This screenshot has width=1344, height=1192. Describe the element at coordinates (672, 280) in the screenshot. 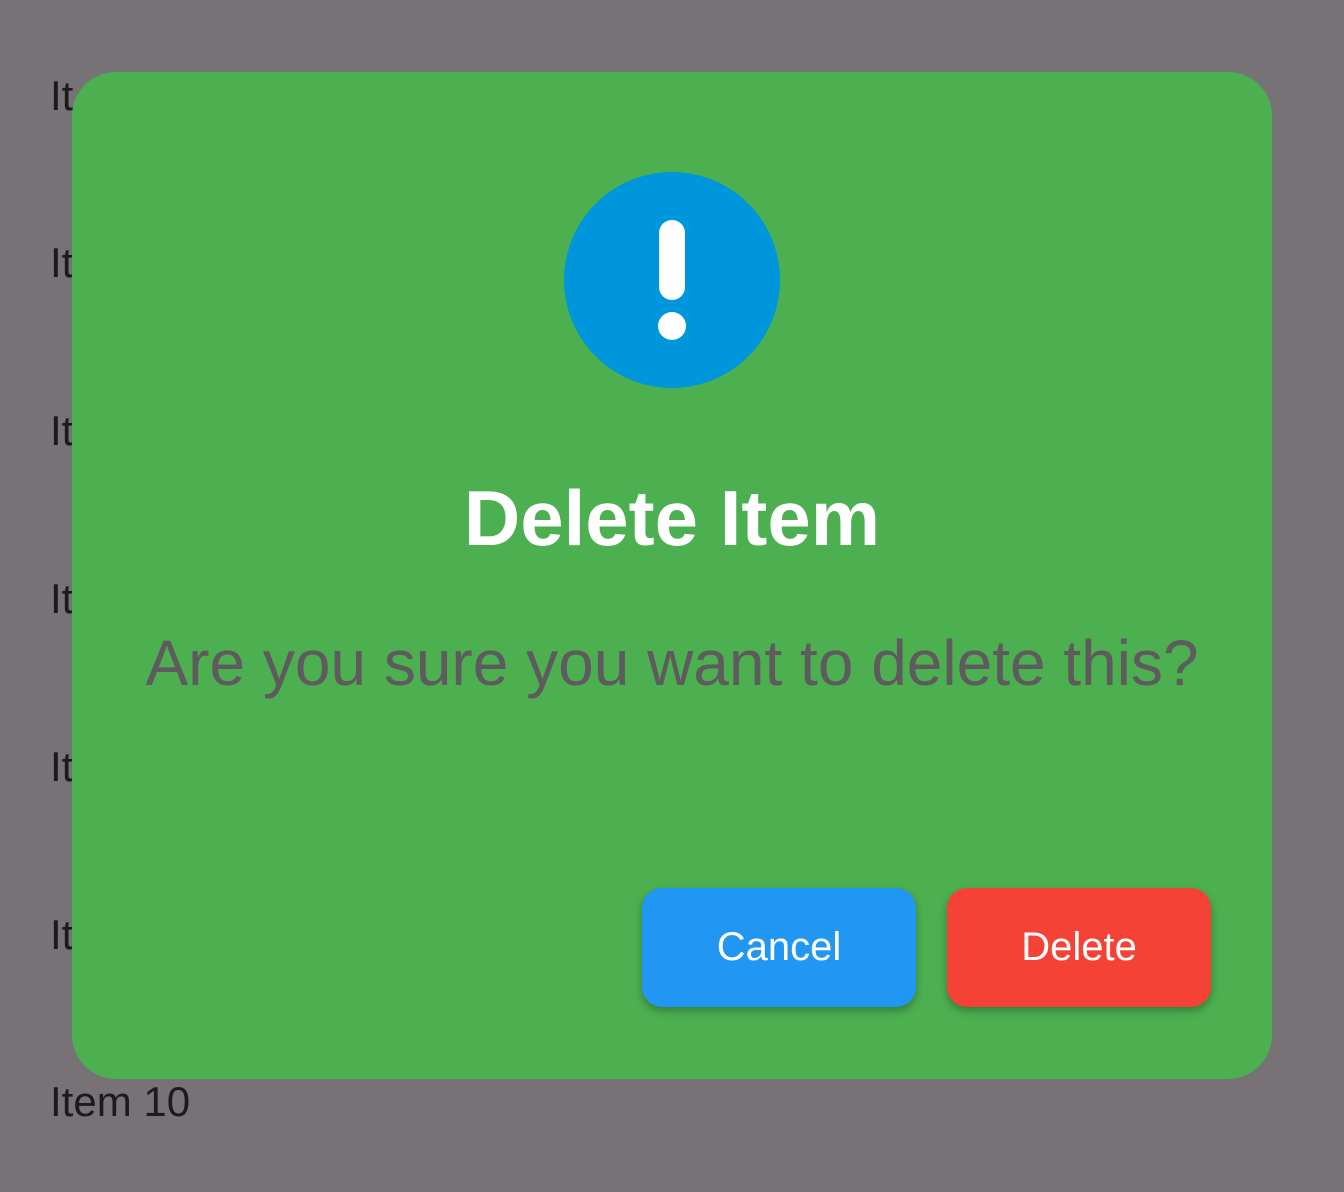

I see `exclamation-icon` at that location.